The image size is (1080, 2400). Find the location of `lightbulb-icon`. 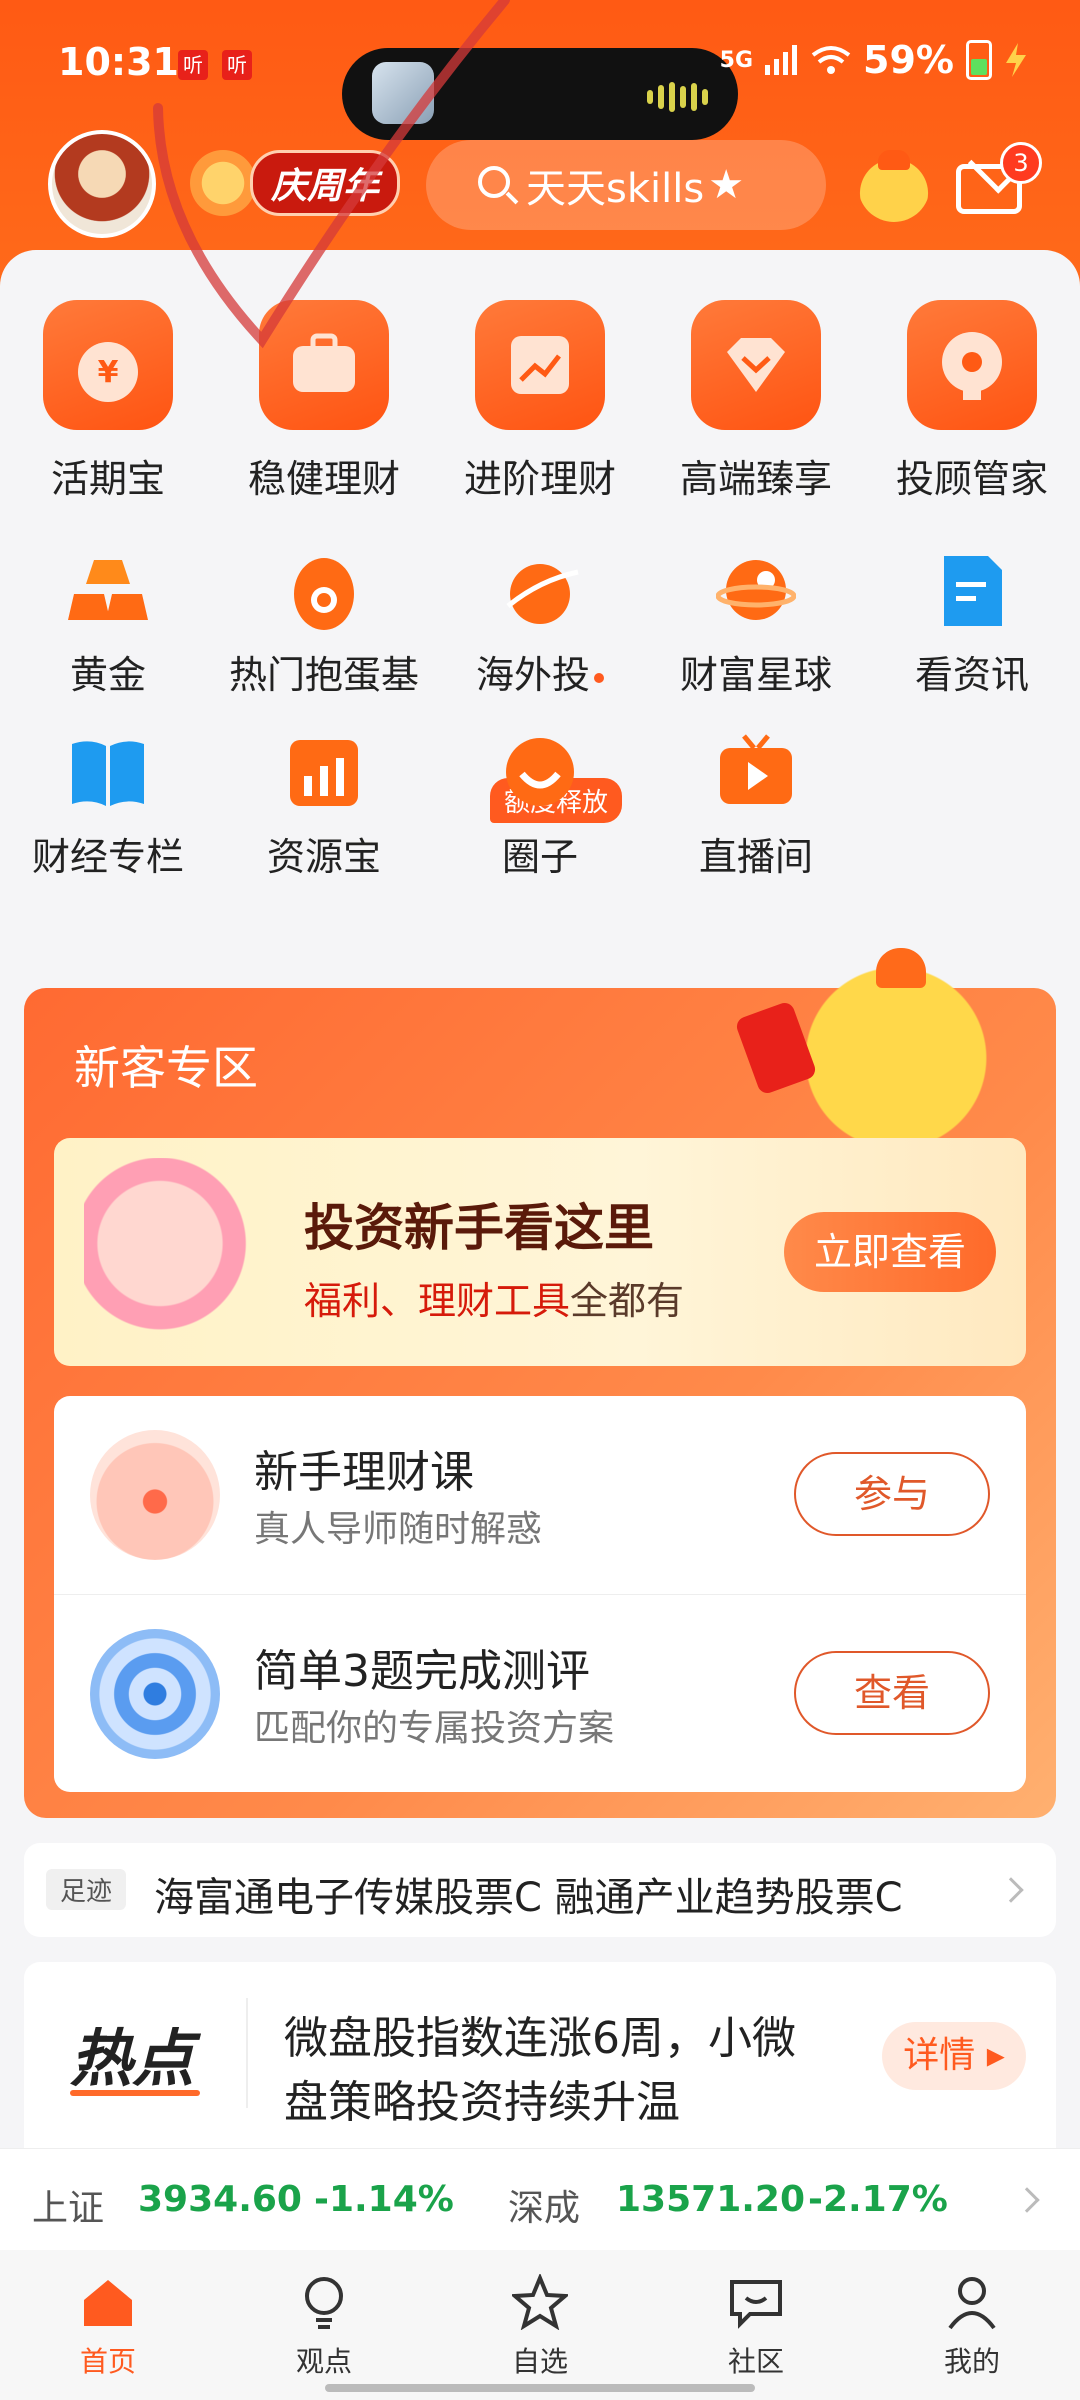

lightbulb-icon is located at coordinates (324, 2302).